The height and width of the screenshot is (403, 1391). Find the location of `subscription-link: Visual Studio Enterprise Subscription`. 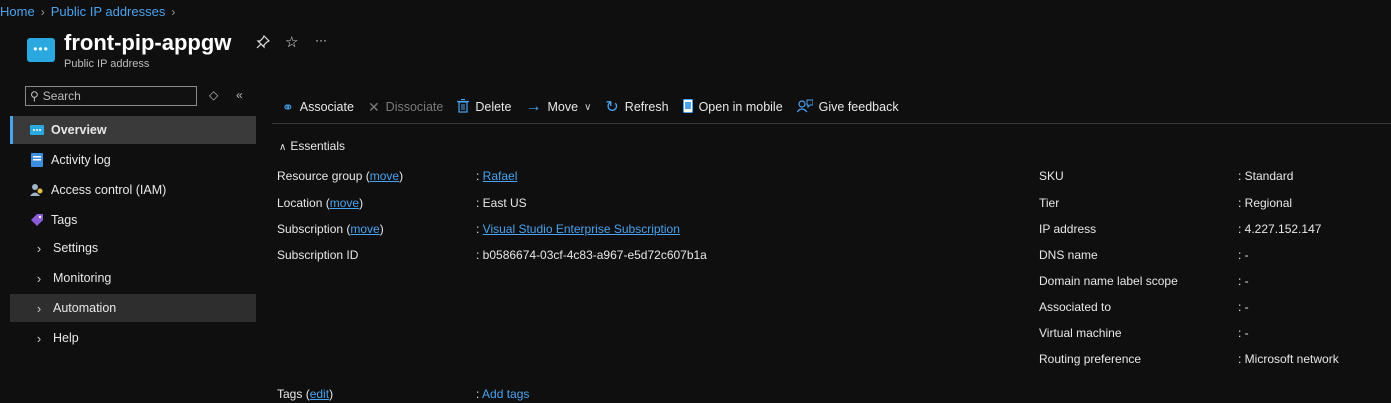

subscription-link: Visual Studio Enterprise Subscription is located at coordinates (581, 229).